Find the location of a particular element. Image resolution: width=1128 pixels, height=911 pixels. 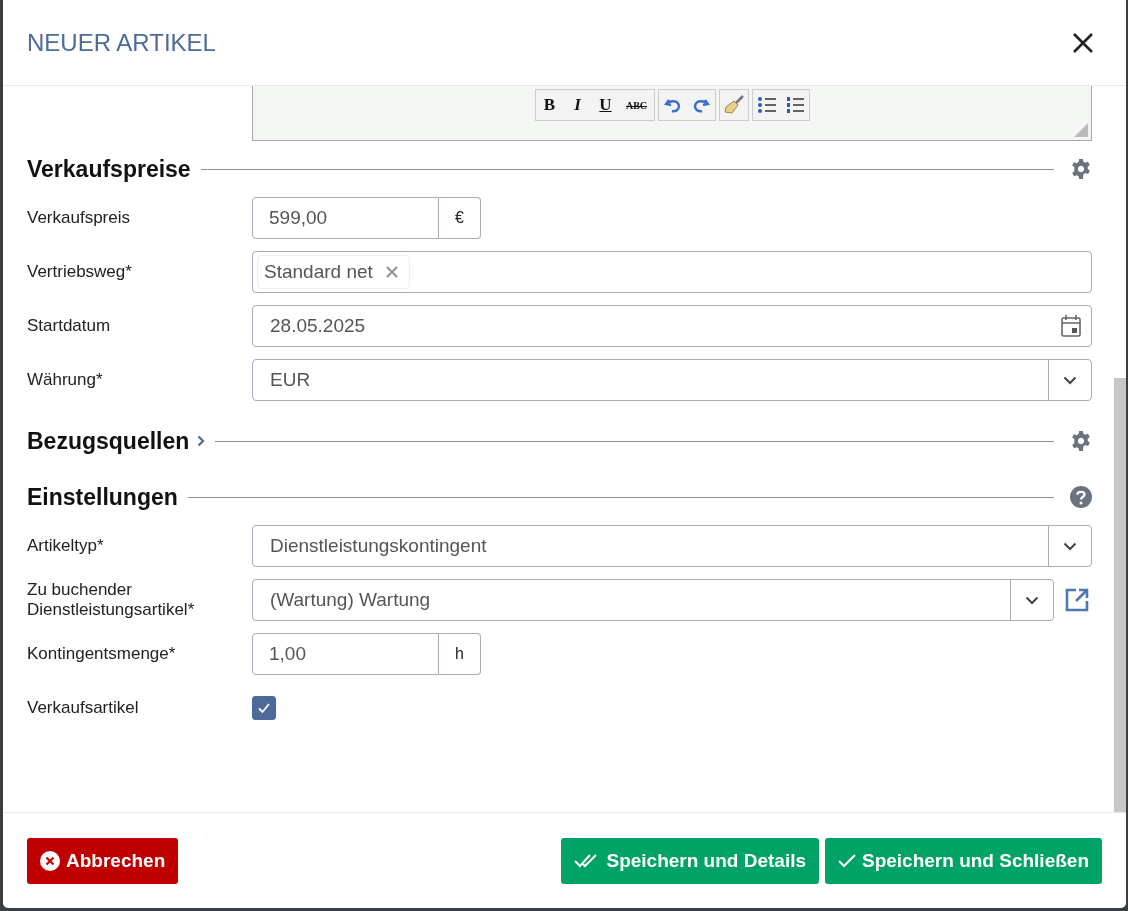

field-label: Verkaufspreis is located at coordinates (79, 218).